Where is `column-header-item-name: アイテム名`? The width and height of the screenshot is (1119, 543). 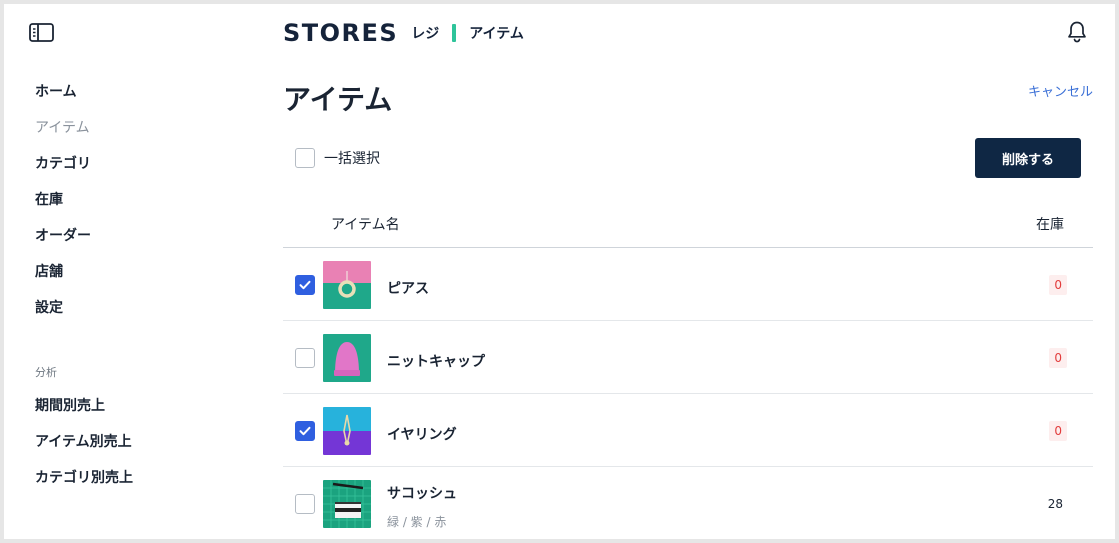 column-header-item-name: アイテム名 is located at coordinates (365, 225).